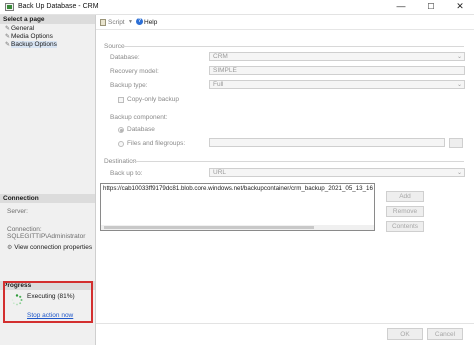 The height and width of the screenshot is (345, 474). Describe the element at coordinates (32, 36) in the screenshot. I see `page-item-label: Media Options` at that location.